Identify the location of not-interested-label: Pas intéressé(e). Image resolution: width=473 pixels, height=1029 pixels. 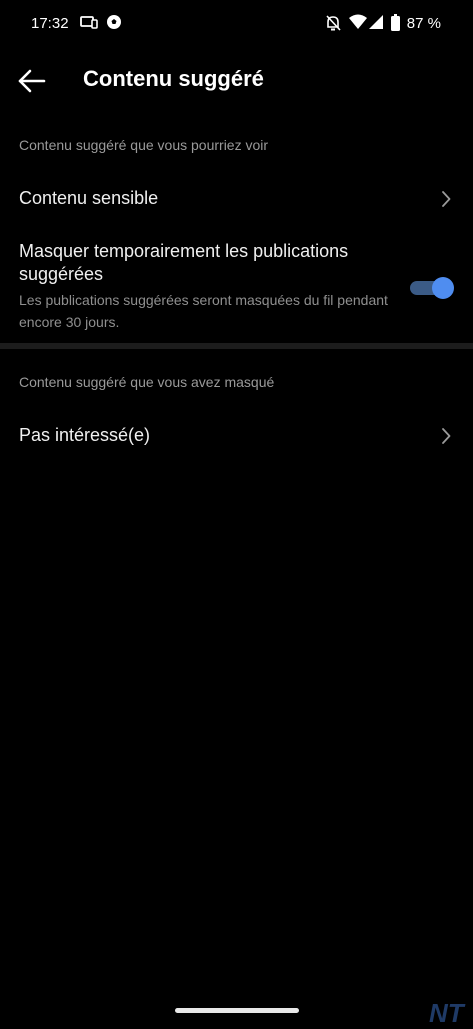
(85, 435).